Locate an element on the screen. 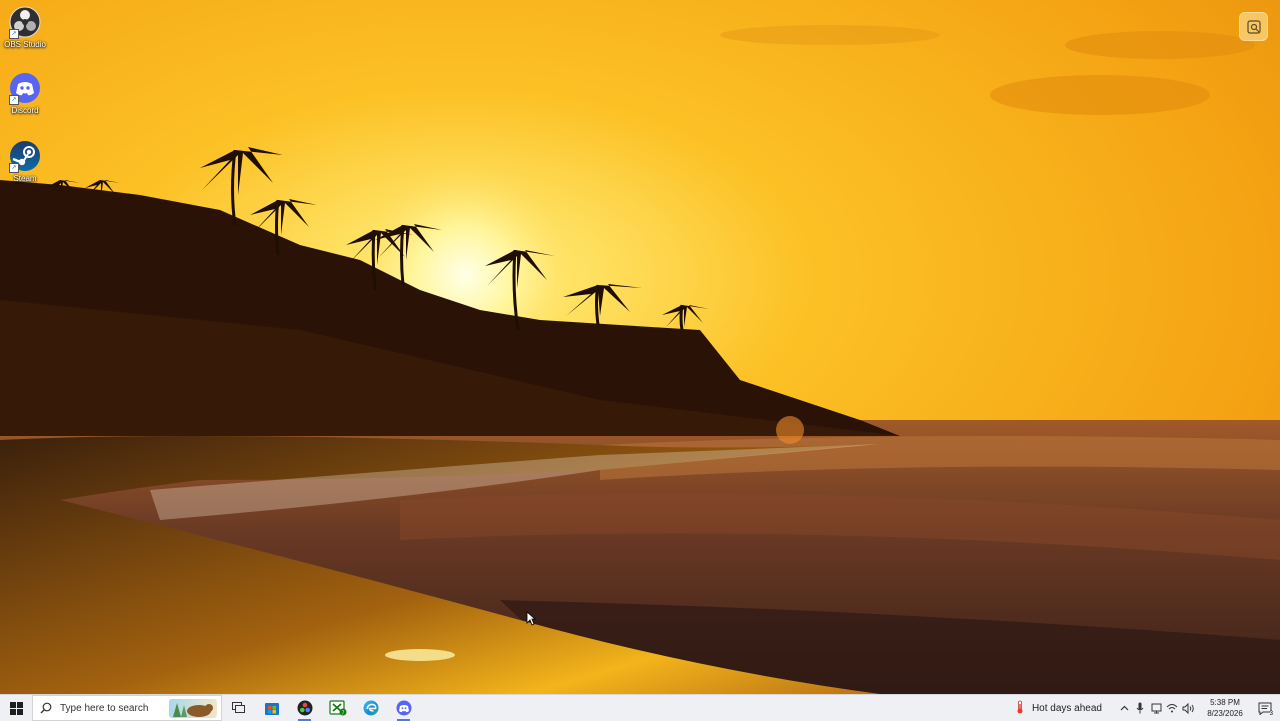 Image resolution: width=1280 pixels, height=721 pixels. microphone-tray-button is located at coordinates (1140, 708).